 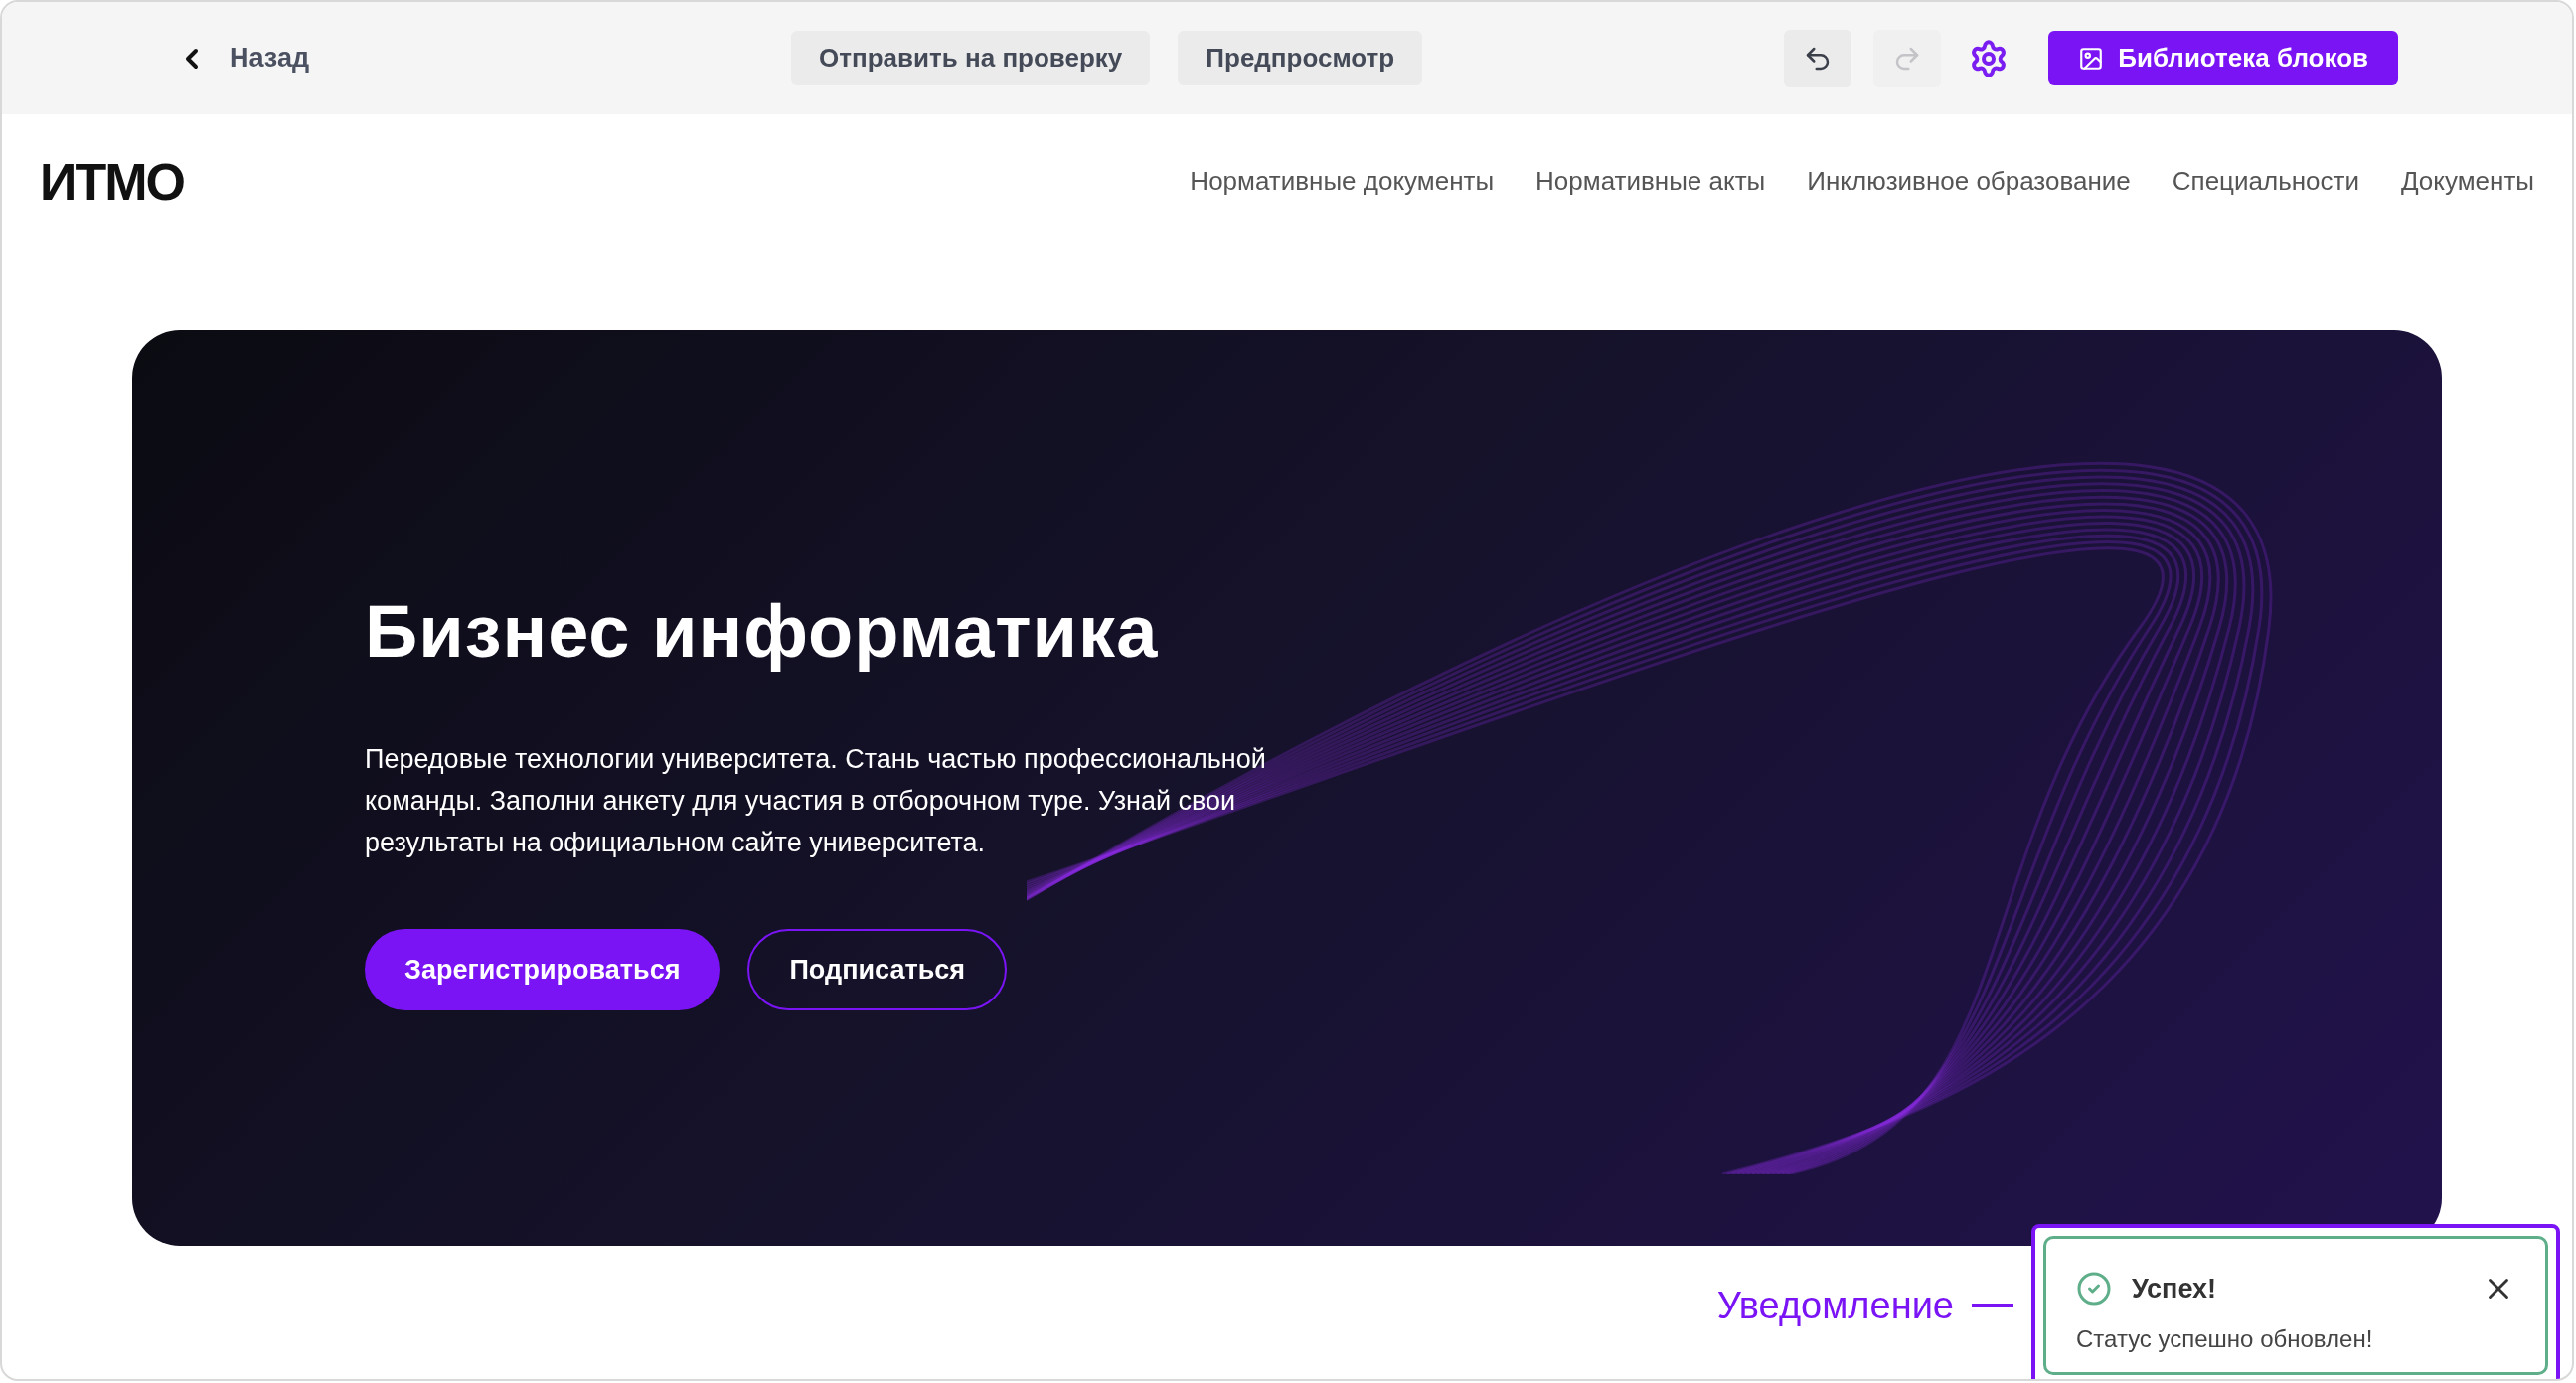 I want to click on toast-message: Статус успешно обновлен!, so click(x=2225, y=1339).